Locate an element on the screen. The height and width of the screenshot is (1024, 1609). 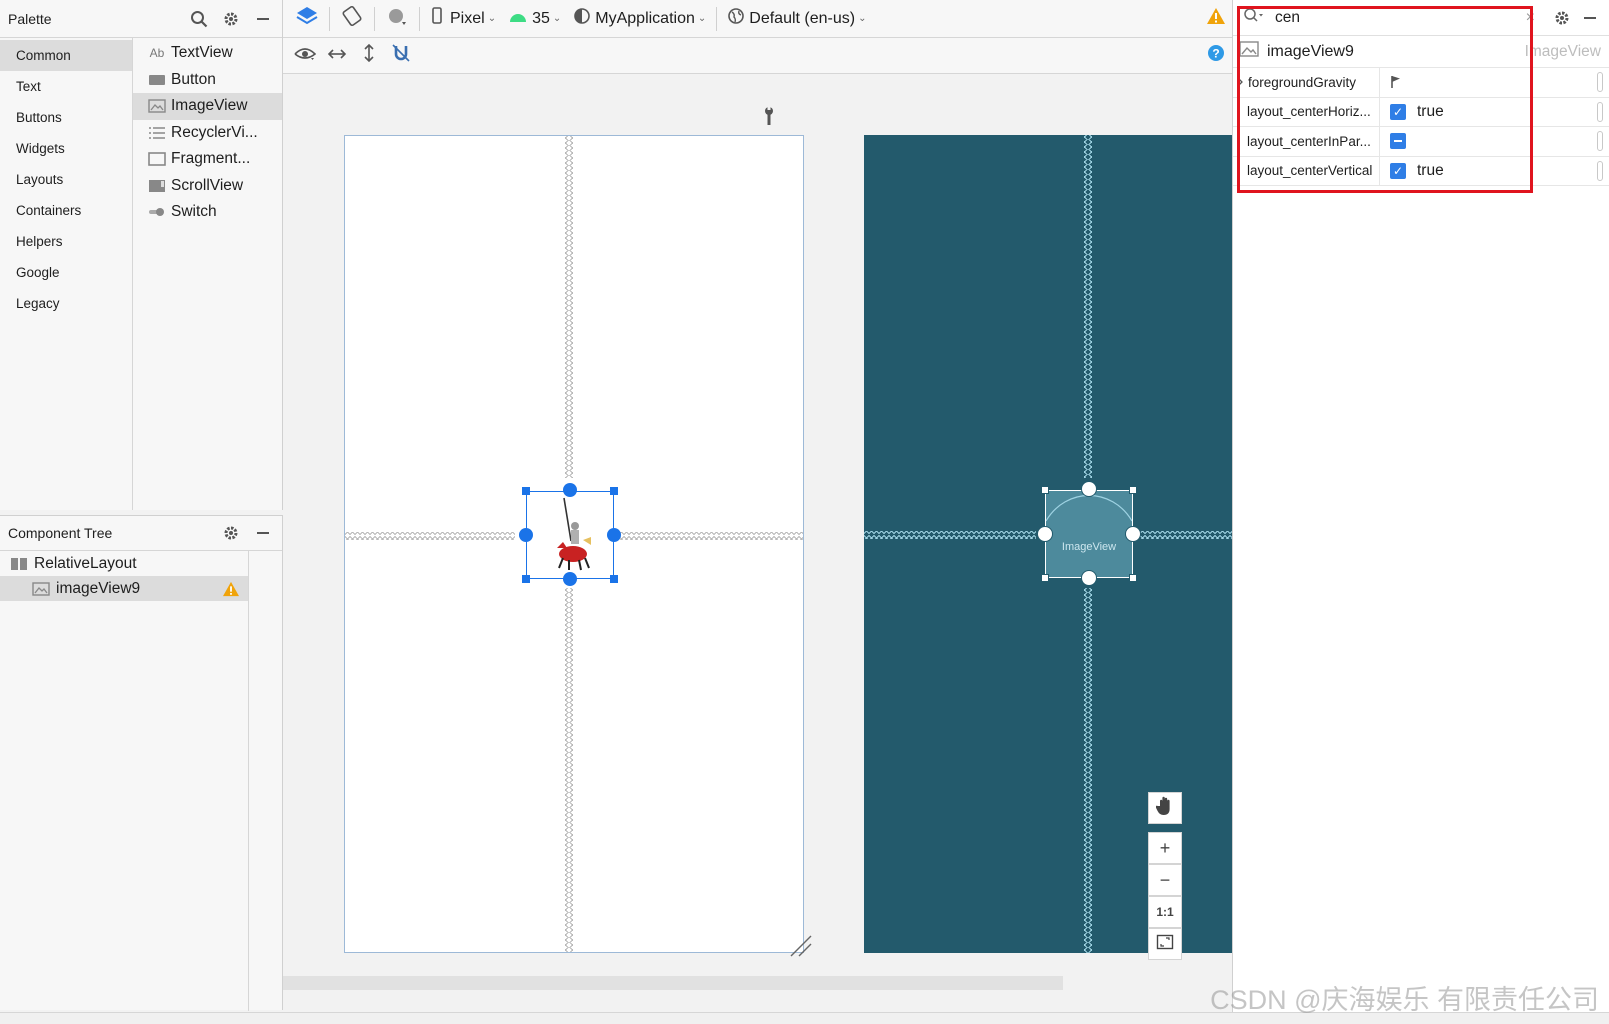
view-options-button is located at coordinates (305, 56).